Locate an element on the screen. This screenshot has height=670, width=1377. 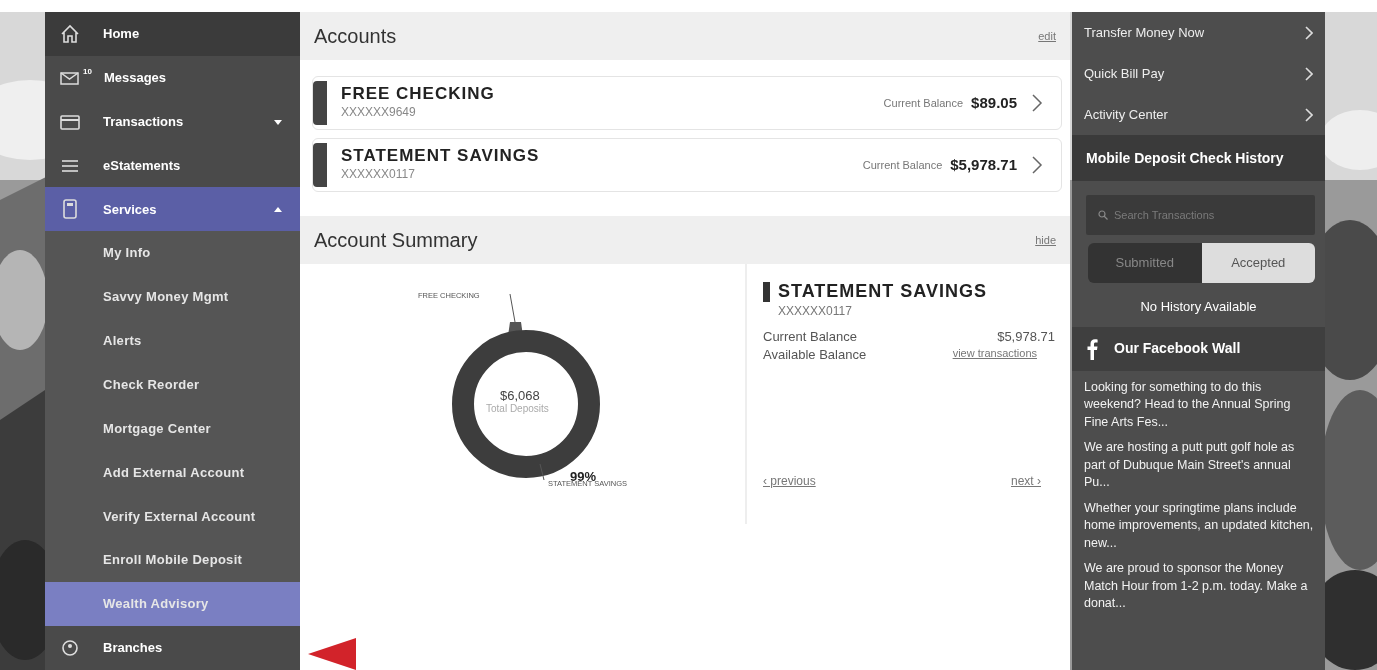
home-icon is located at coordinates (70, 33).